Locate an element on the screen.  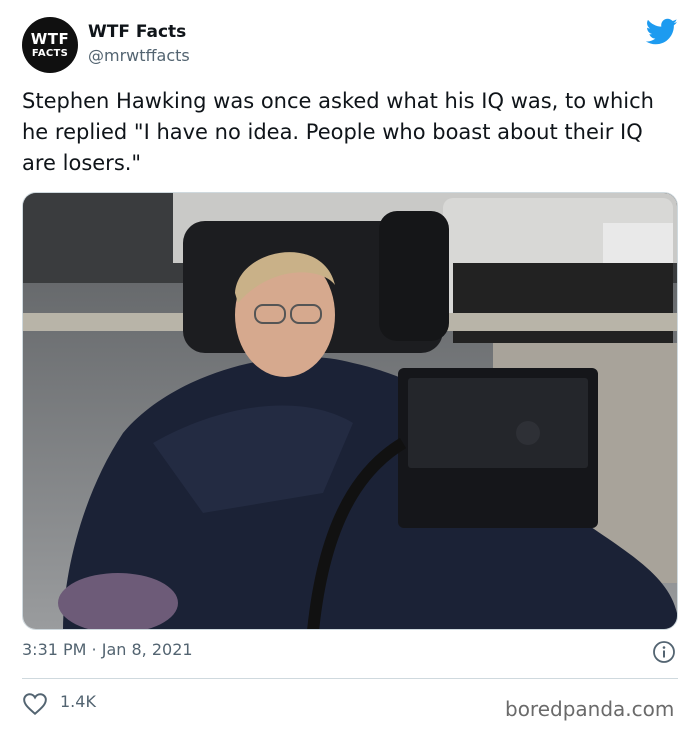
divider is located at coordinates (350, 678).